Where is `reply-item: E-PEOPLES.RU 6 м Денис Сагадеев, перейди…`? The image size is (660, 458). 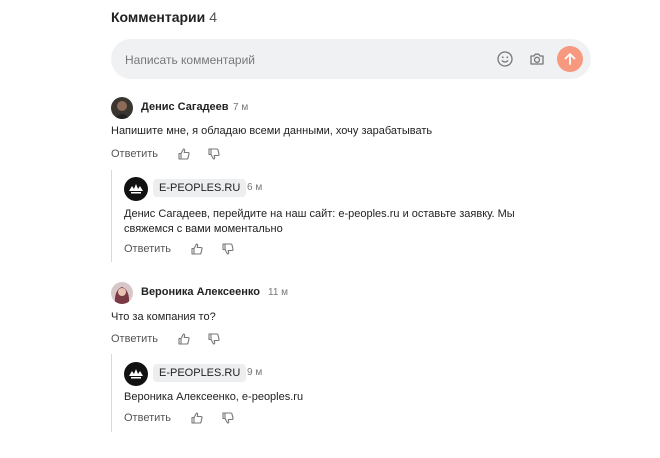
reply-item: E-PEOPLES.RU 6 м Денис Сагадеев, перейди… is located at coordinates (374, 219).